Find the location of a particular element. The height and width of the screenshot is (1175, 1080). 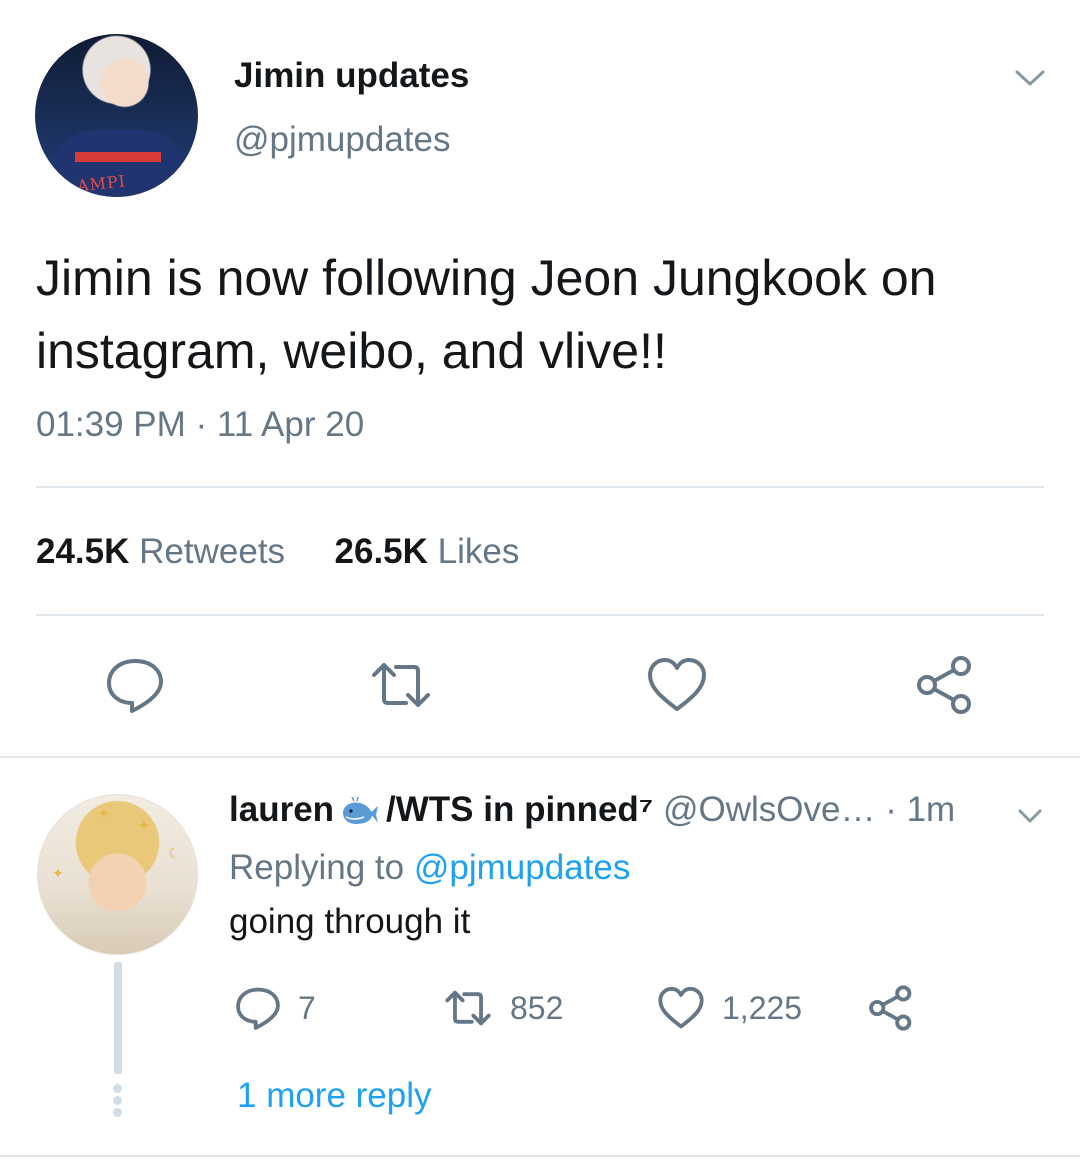

reply-author-name-suffix: /WTS in pinned⁷ is located at coordinates (519, 809).